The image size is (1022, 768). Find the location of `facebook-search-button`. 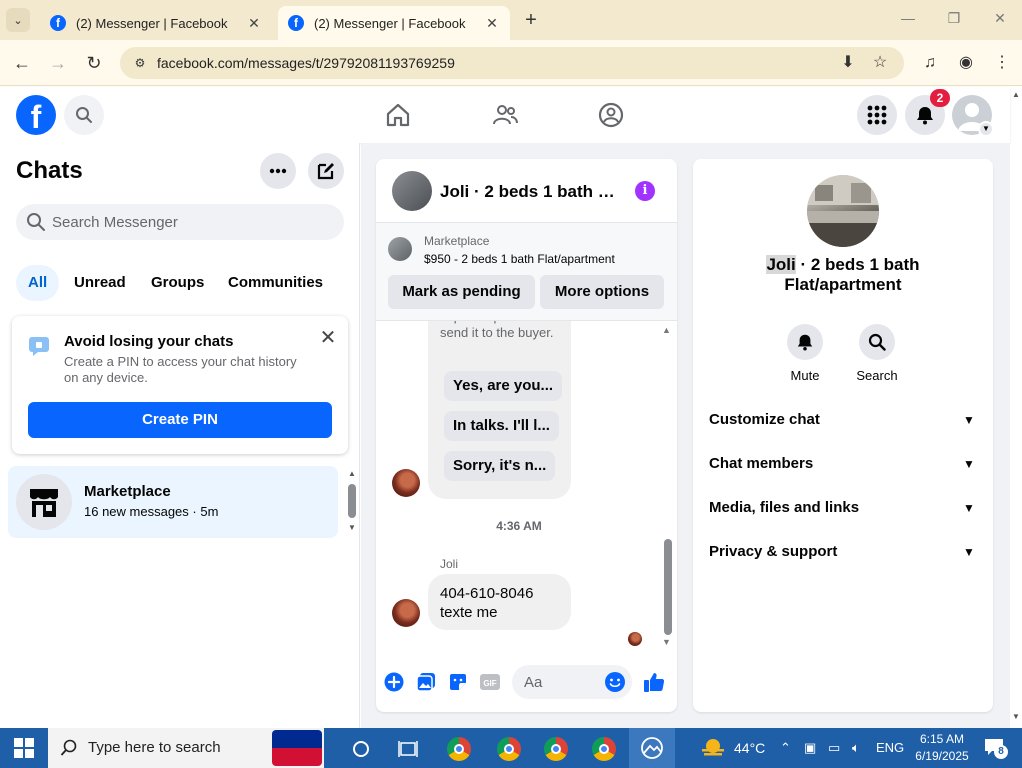

facebook-search-button is located at coordinates (84, 115).